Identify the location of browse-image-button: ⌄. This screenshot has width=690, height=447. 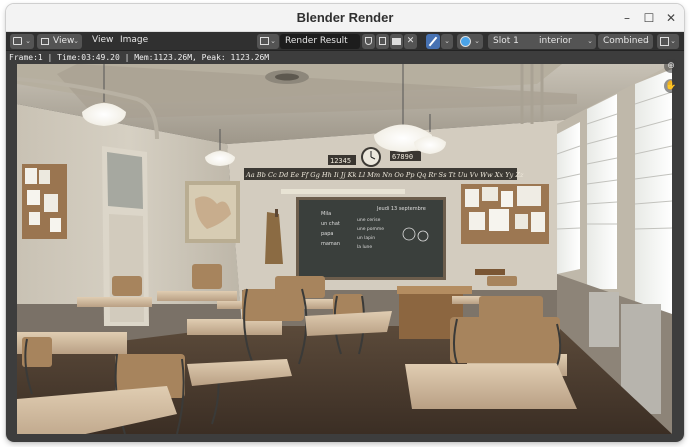
(268, 41).